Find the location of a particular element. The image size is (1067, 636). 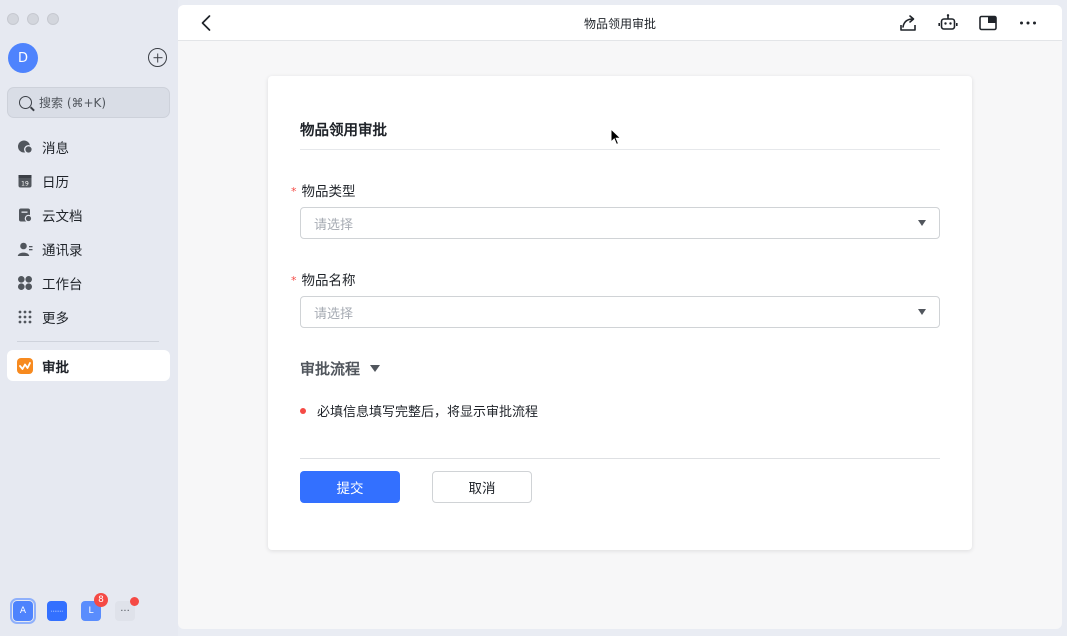

sidebar-item-label: 日历 is located at coordinates (55, 183).